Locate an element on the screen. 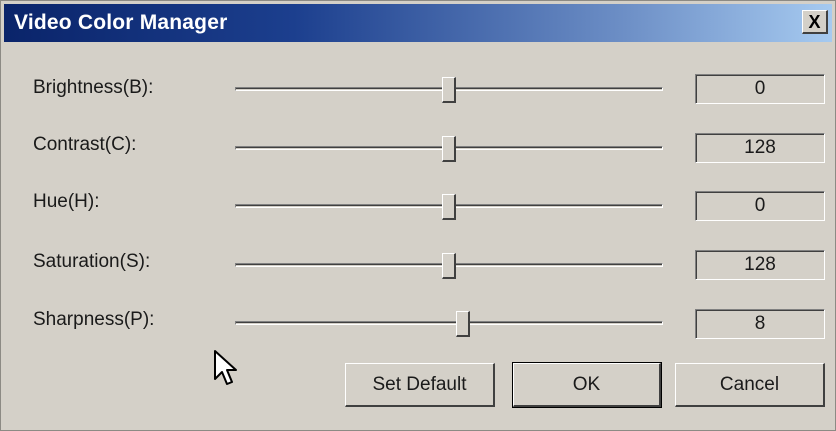 This screenshot has width=836, height=431. ok-button: OK is located at coordinates (587, 385).